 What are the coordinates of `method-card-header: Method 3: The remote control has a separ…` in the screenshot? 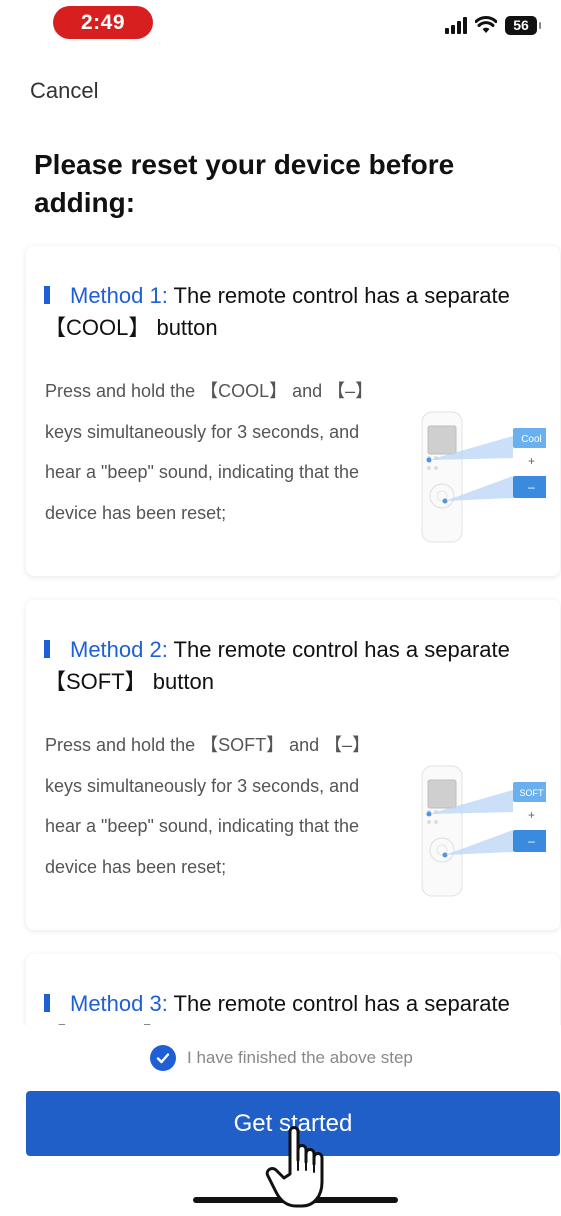 It's located at (284, 1007).